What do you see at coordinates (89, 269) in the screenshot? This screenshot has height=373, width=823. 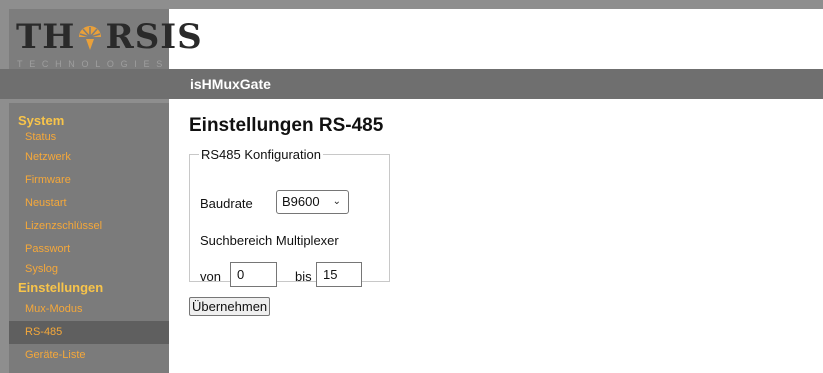 I see `sidebar-item-syslog: Syslog` at bounding box center [89, 269].